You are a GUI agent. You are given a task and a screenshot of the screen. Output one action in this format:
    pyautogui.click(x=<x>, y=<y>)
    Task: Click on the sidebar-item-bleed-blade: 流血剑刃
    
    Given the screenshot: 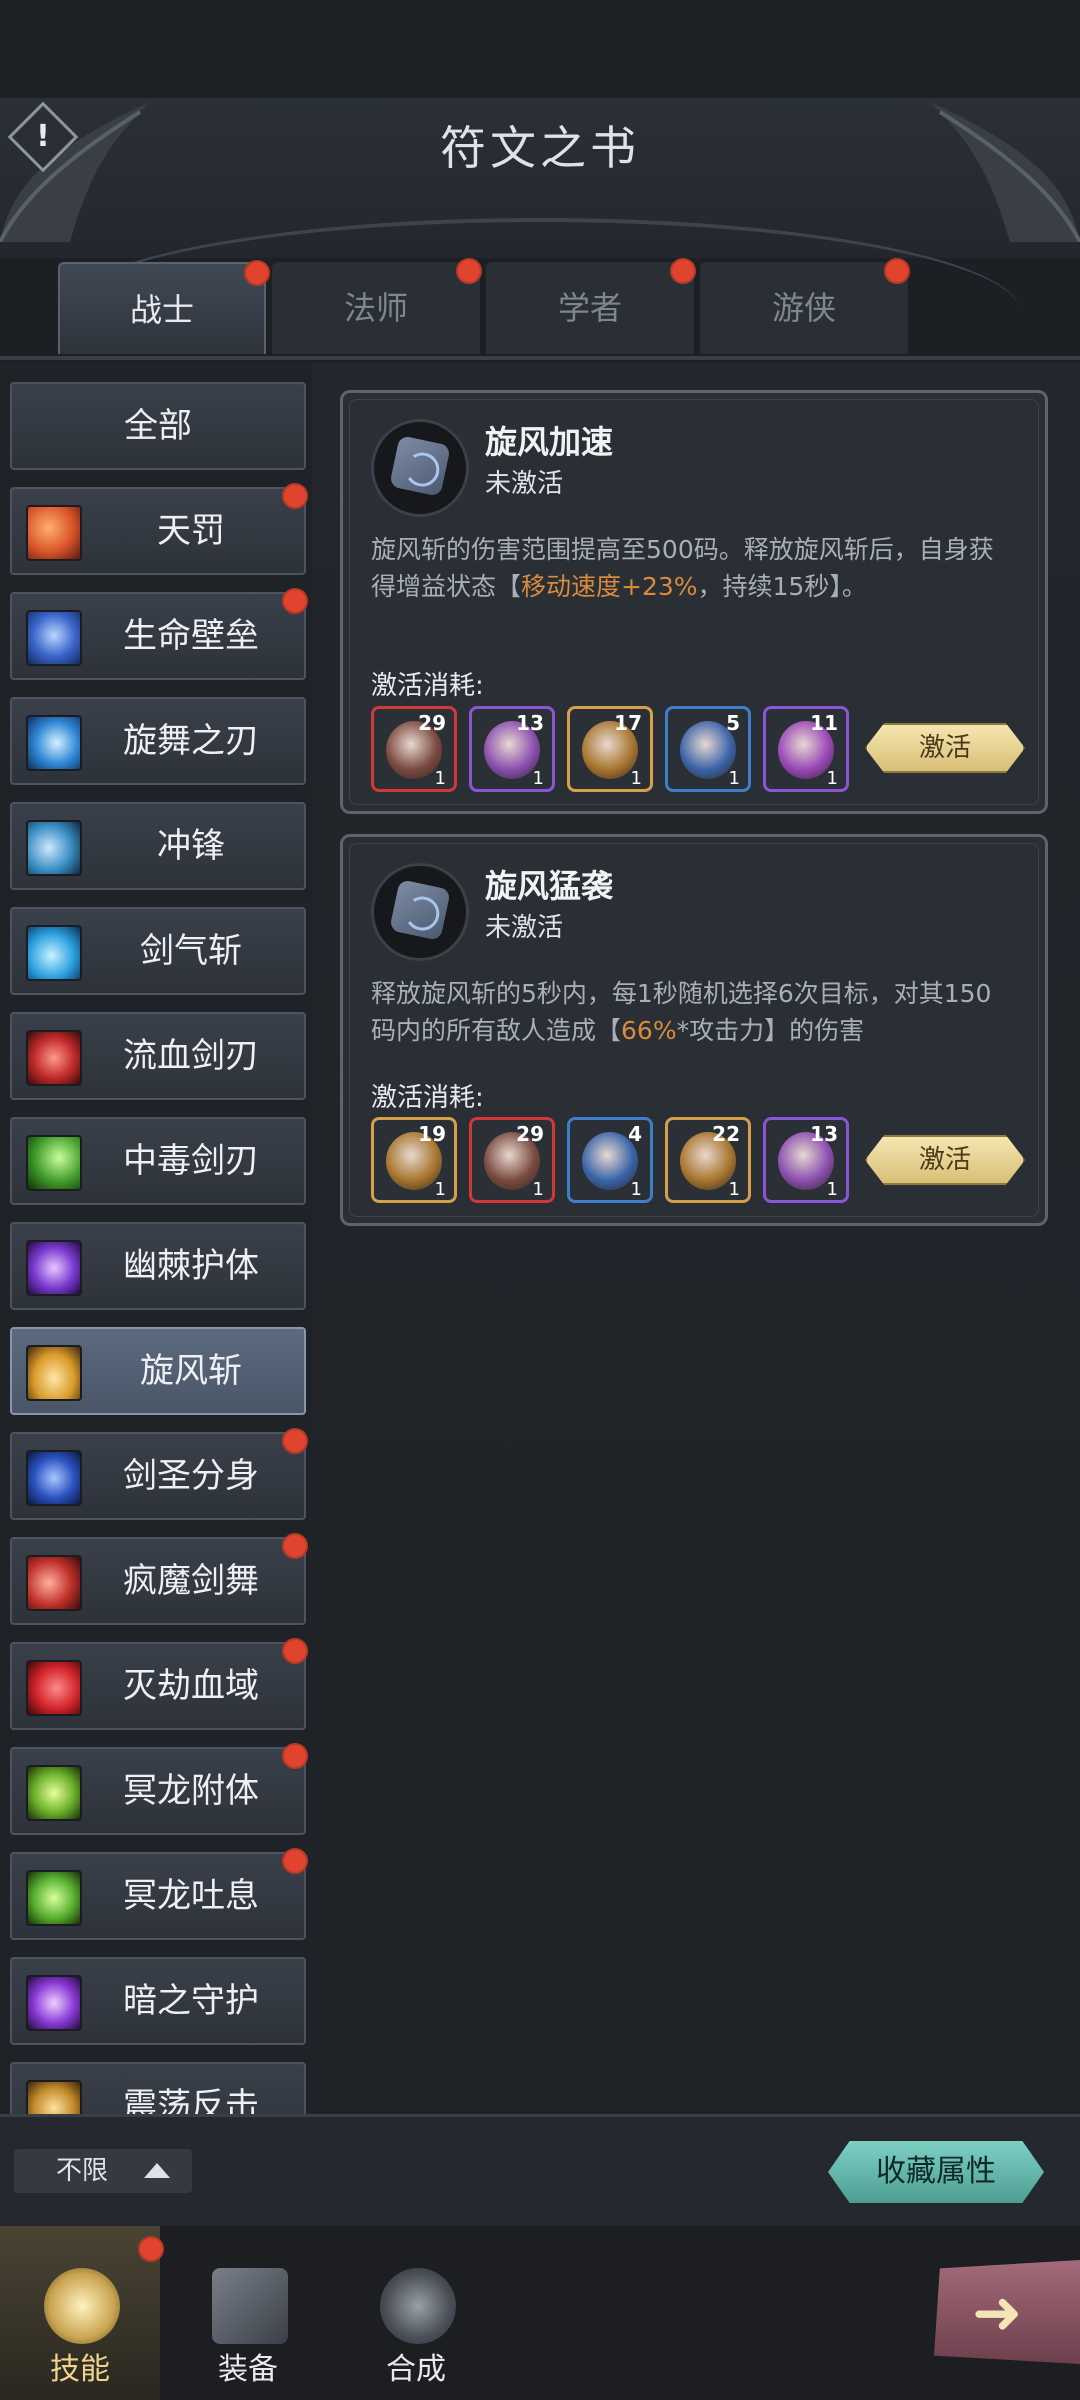 What is the action you would take?
    pyautogui.click(x=158, y=1056)
    